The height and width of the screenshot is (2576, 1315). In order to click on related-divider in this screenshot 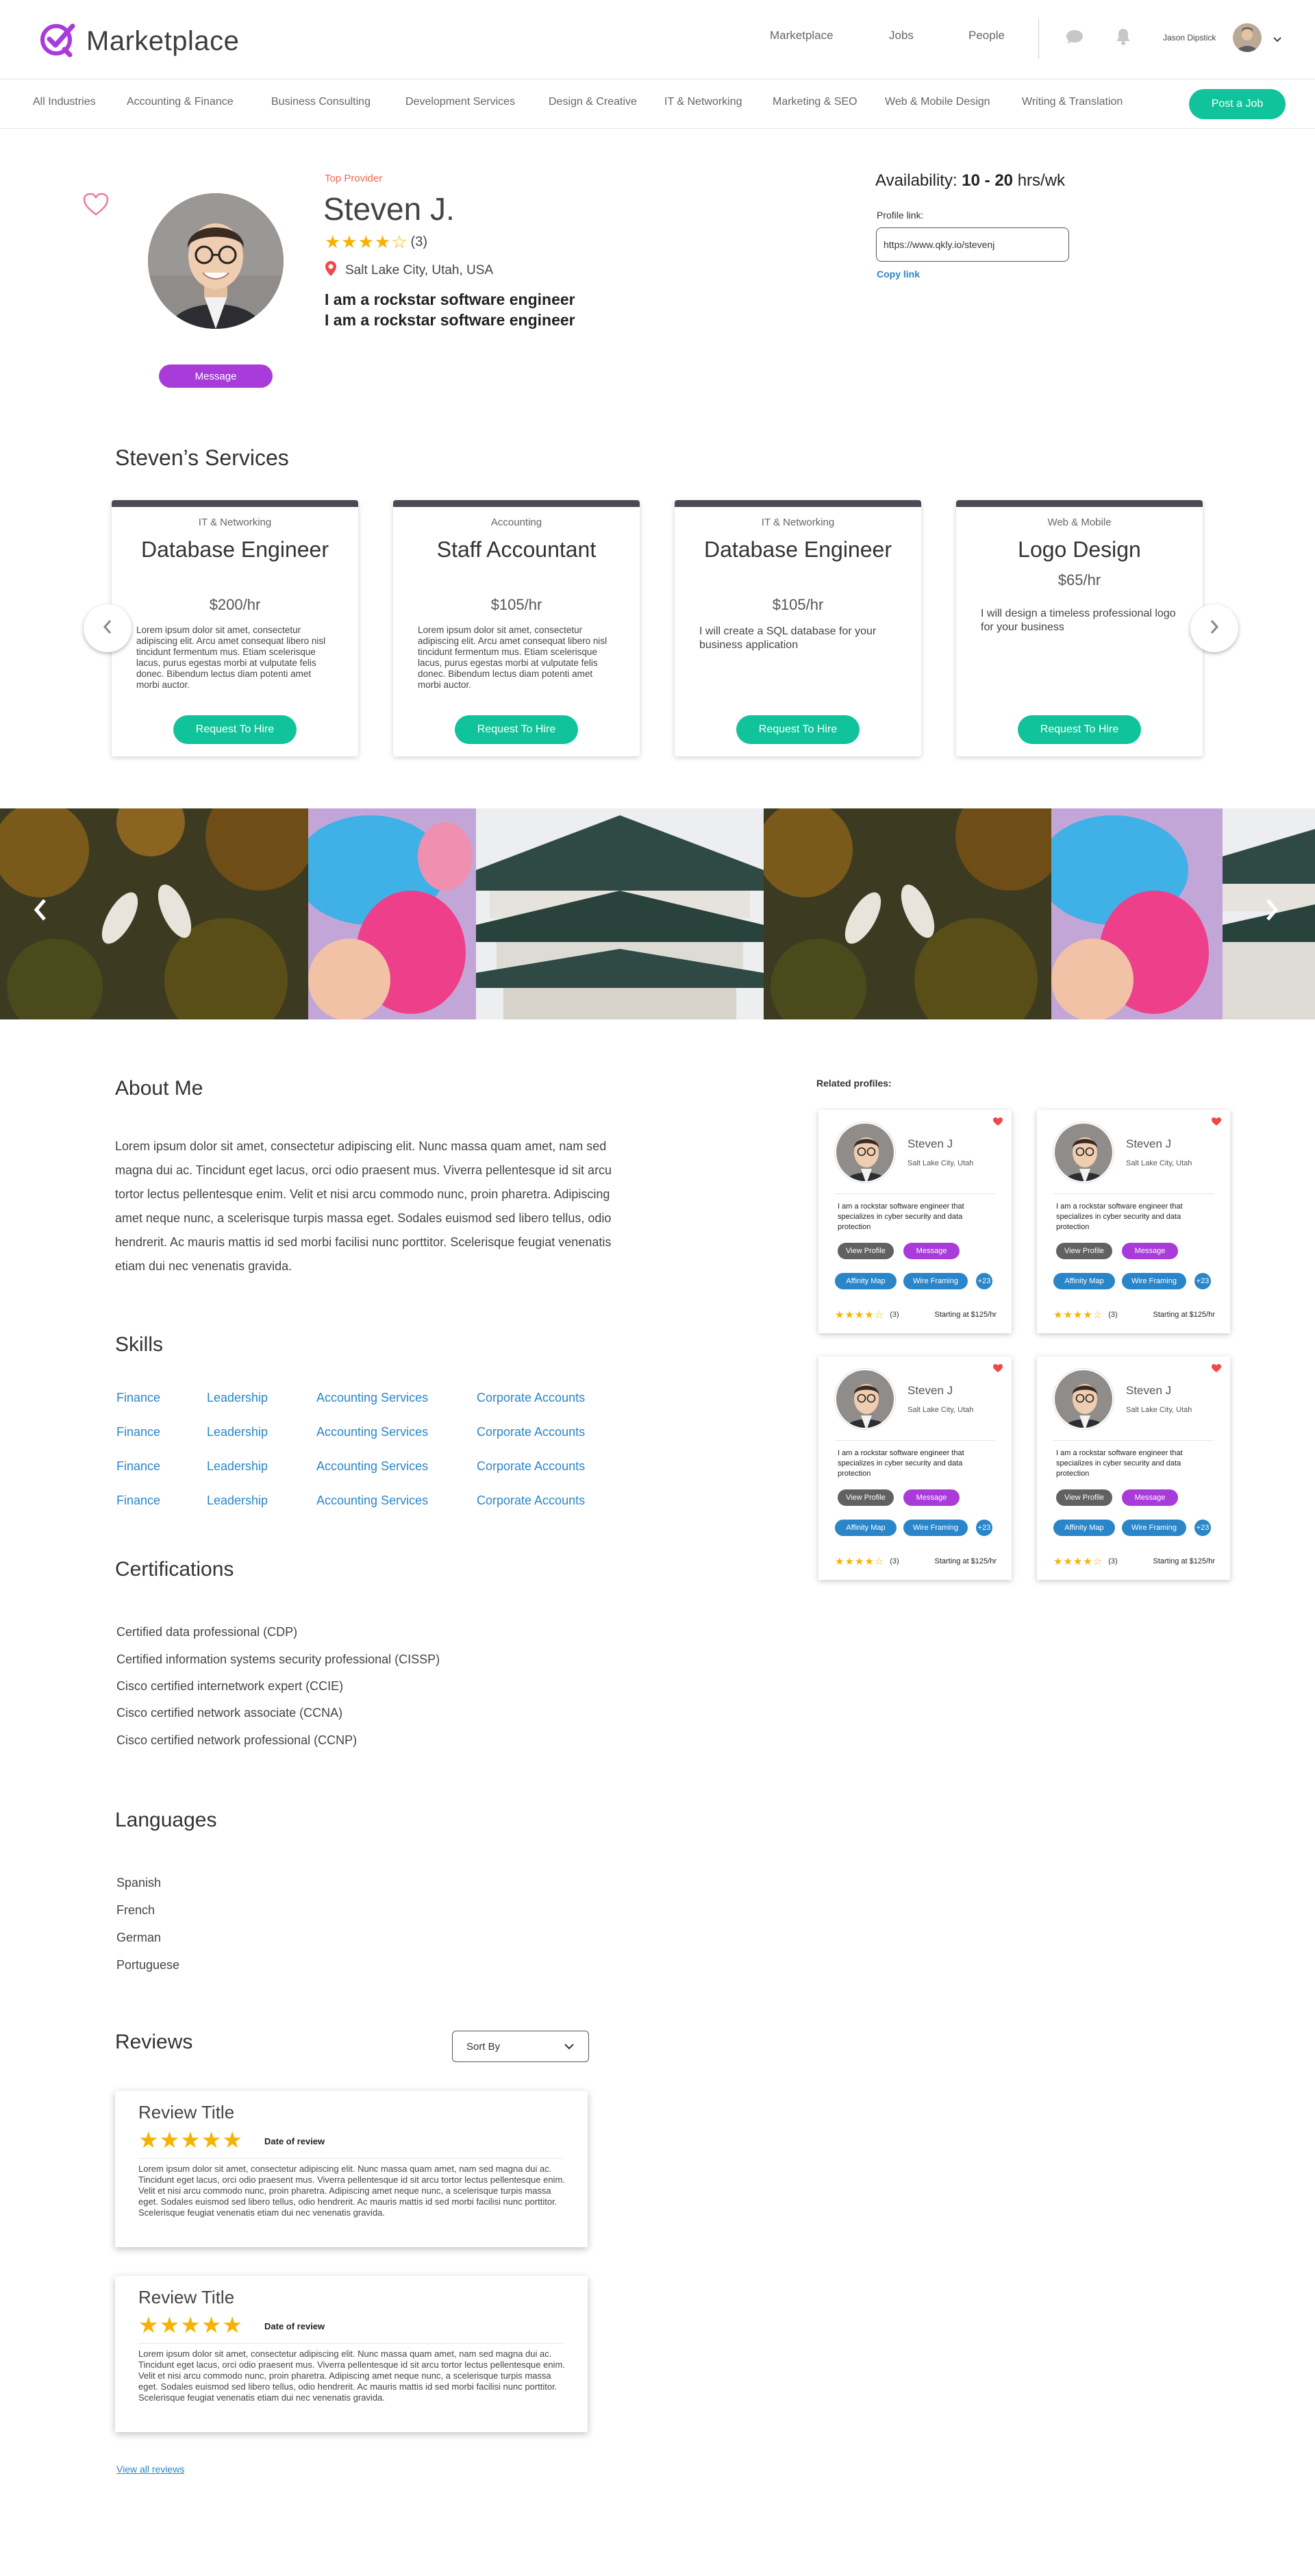, I will do `click(915, 1440)`.